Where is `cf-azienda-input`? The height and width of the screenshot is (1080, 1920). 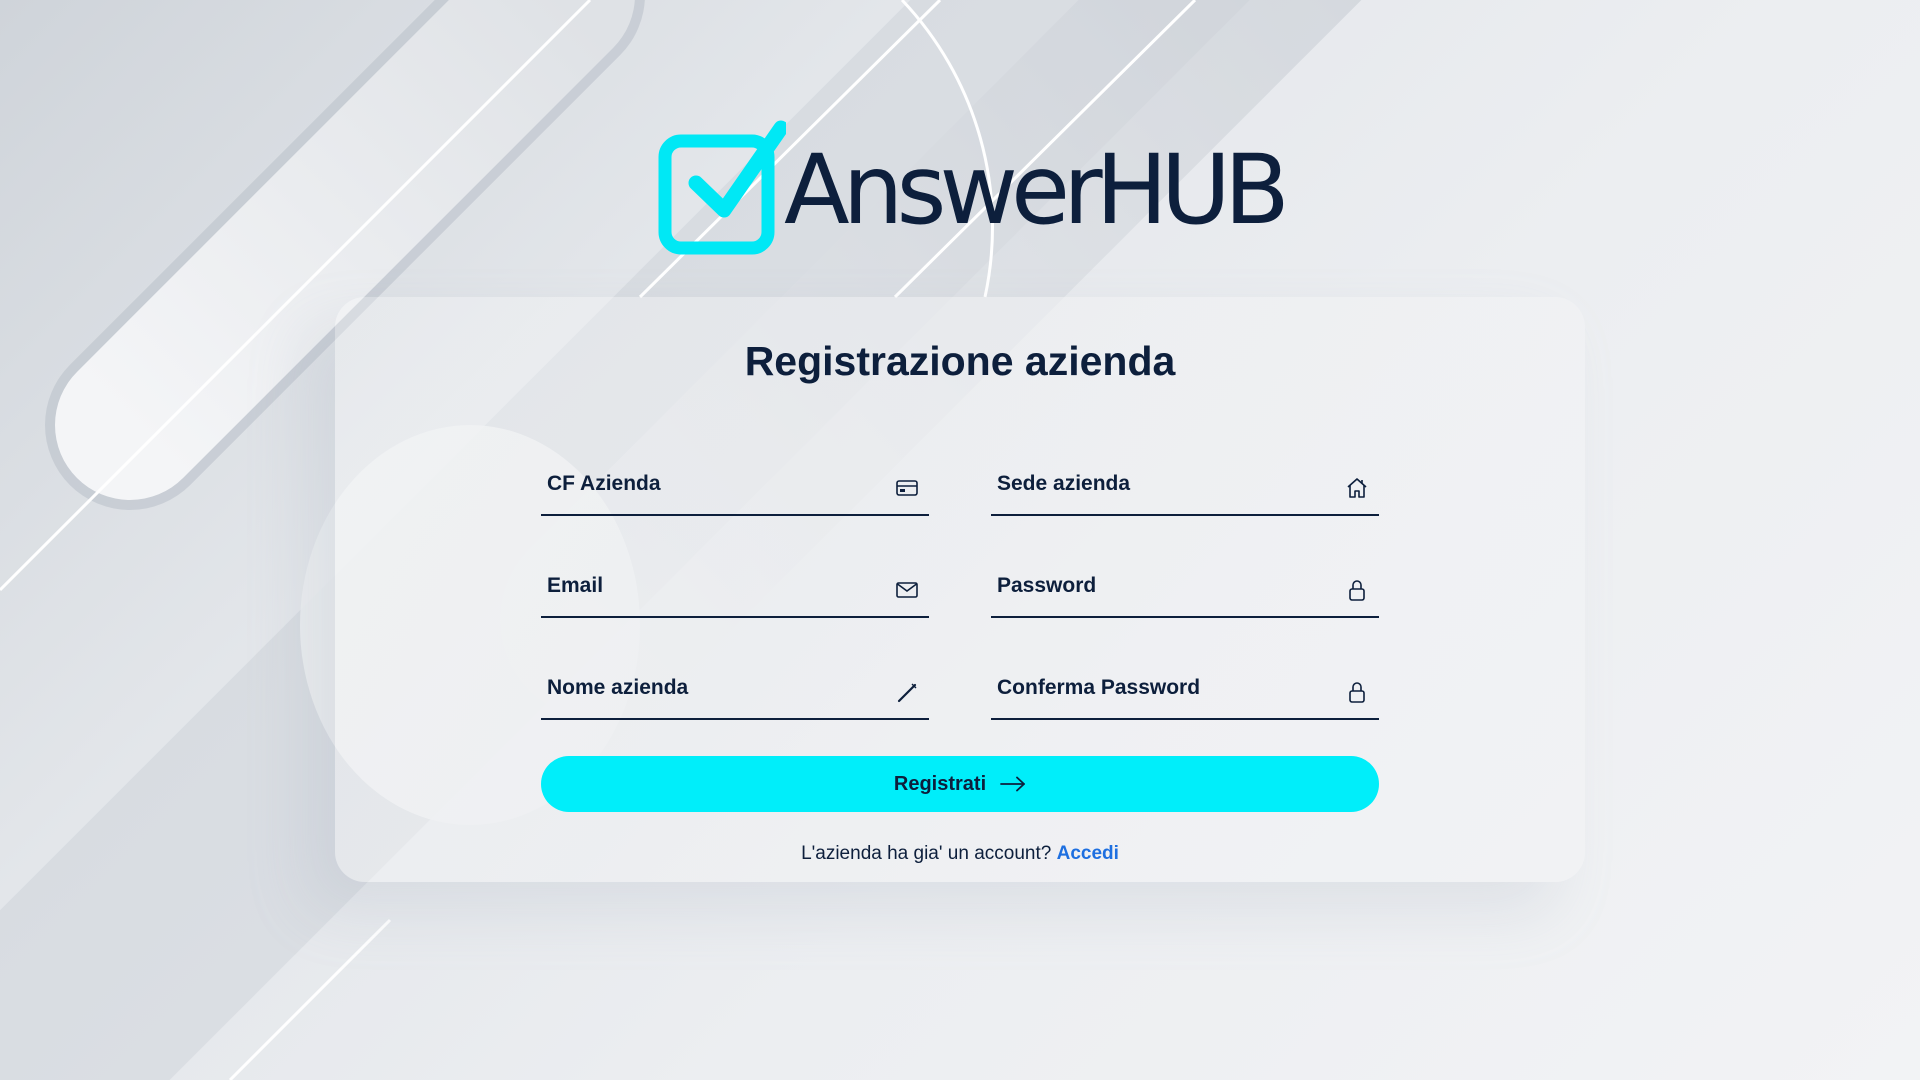
cf-azienda-input is located at coordinates (714, 484).